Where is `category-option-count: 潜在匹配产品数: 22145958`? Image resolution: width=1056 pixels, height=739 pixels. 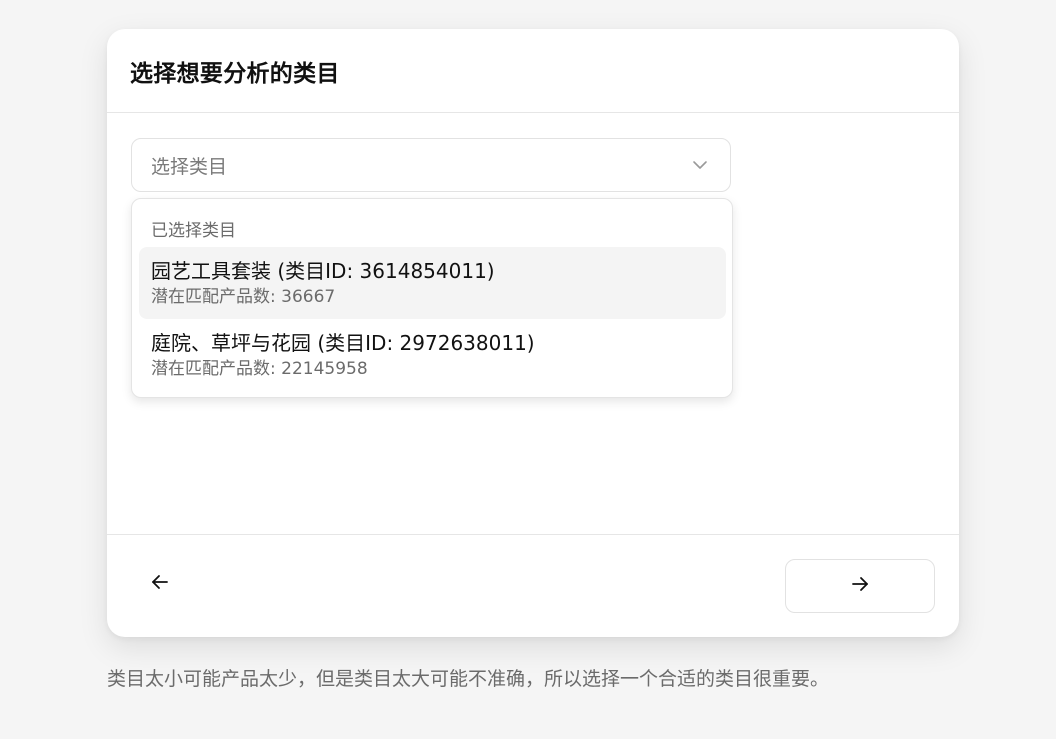 category-option-count: 潜在匹配产品数: 22145958 is located at coordinates (259, 369).